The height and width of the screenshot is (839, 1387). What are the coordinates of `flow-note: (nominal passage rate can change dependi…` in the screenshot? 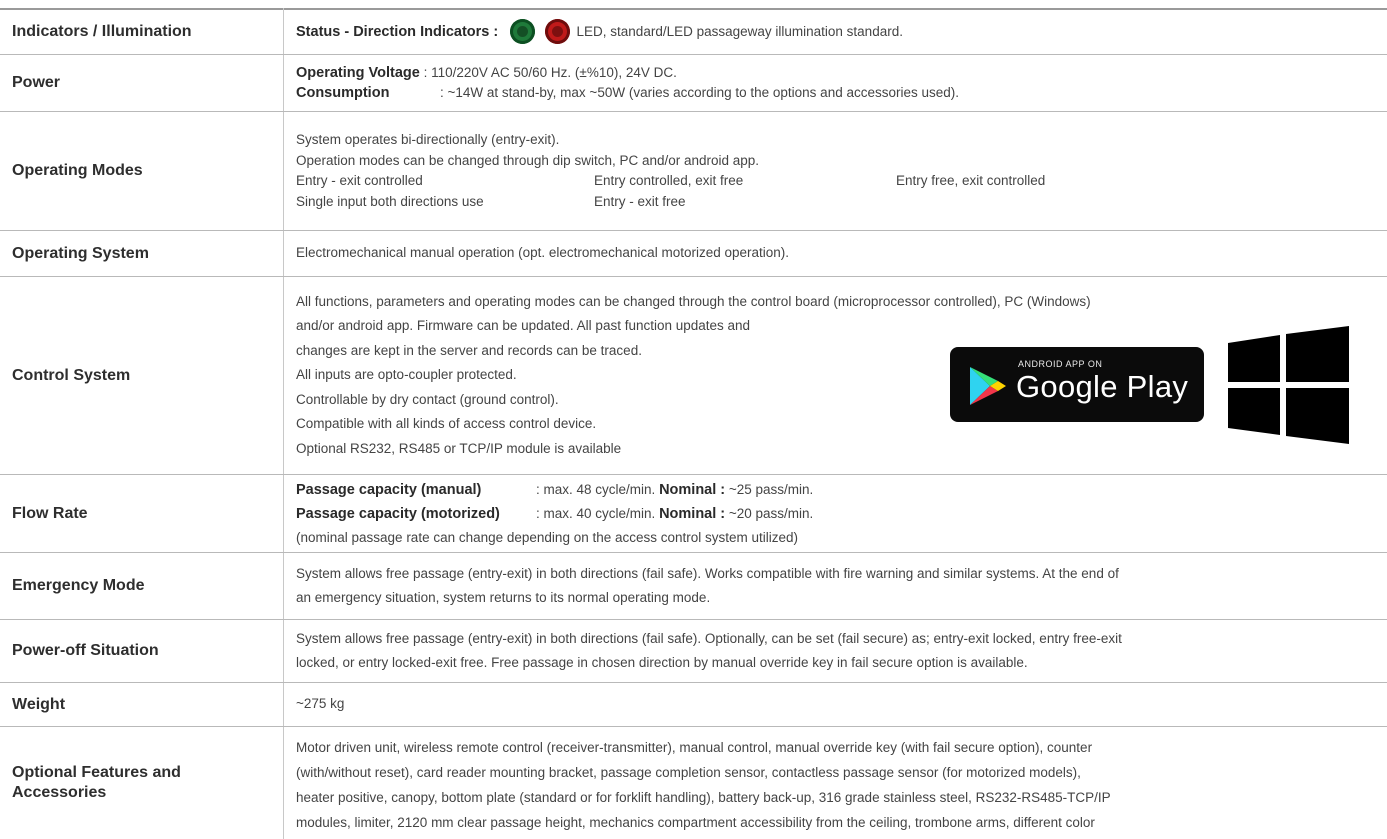 It's located at (547, 537).